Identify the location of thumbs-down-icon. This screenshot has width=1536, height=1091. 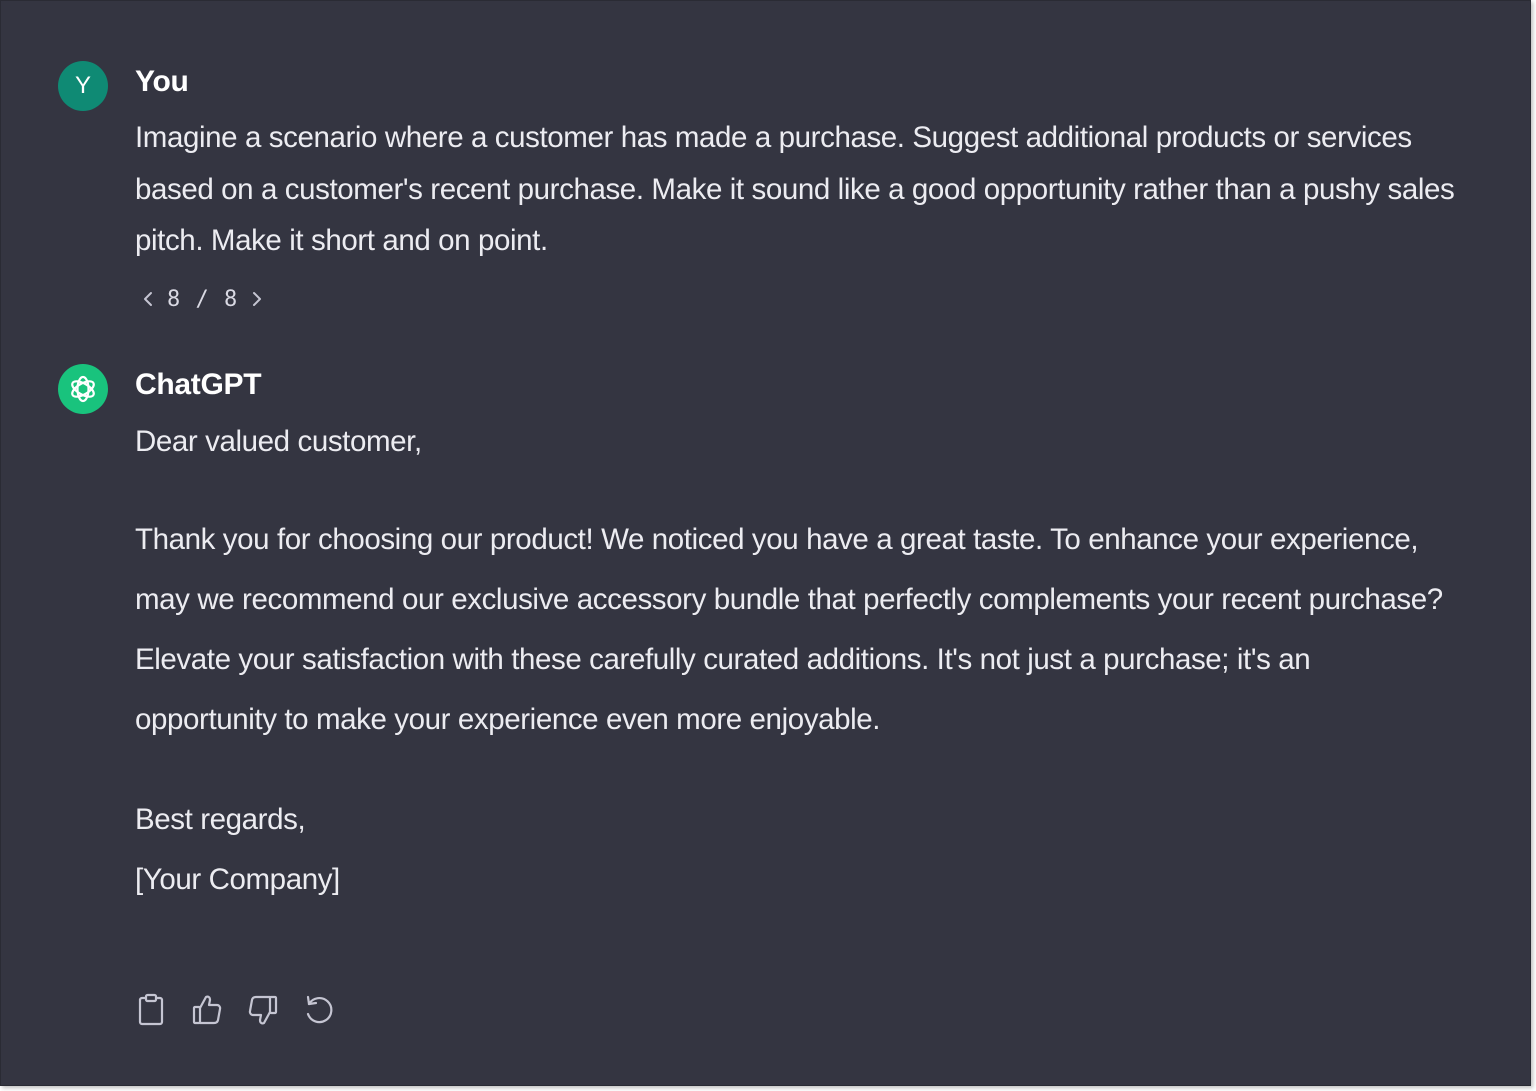
(263, 1010).